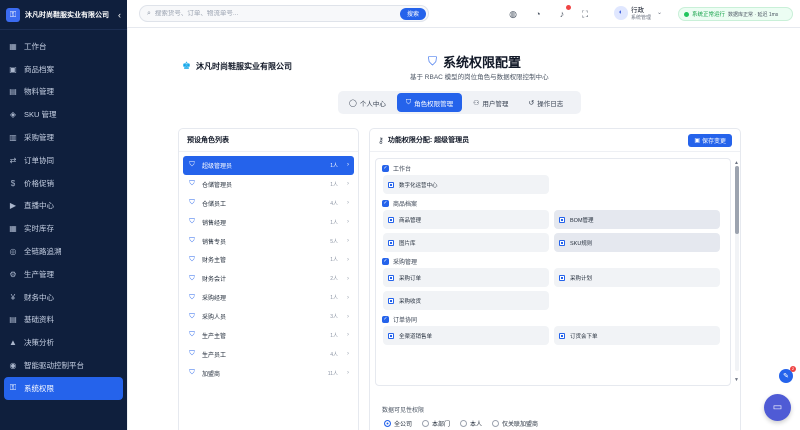  Describe the element at coordinates (637, 277) in the screenshot. I see `permission-item: 采购计划` at that location.